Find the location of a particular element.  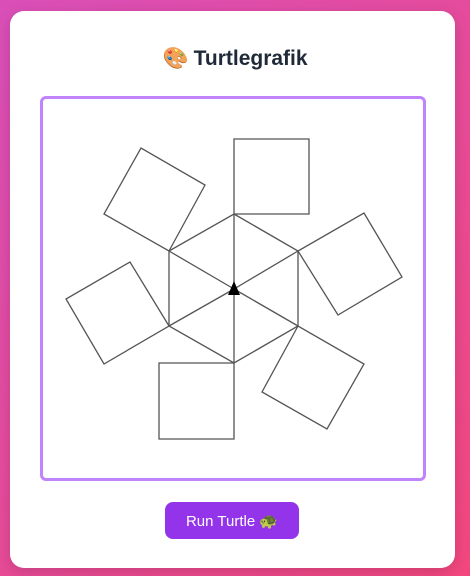

turtle-cursor is located at coordinates (234, 288).